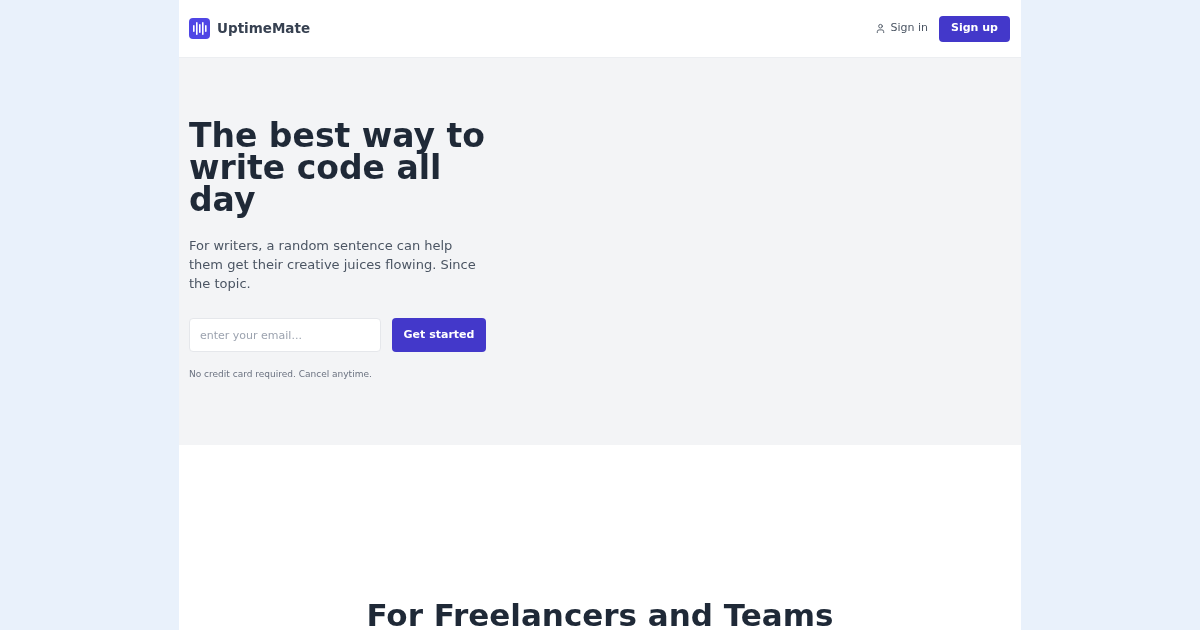  I want to click on no-credit-card-note: No credit card required. Cancel anytime., so click(281, 374).